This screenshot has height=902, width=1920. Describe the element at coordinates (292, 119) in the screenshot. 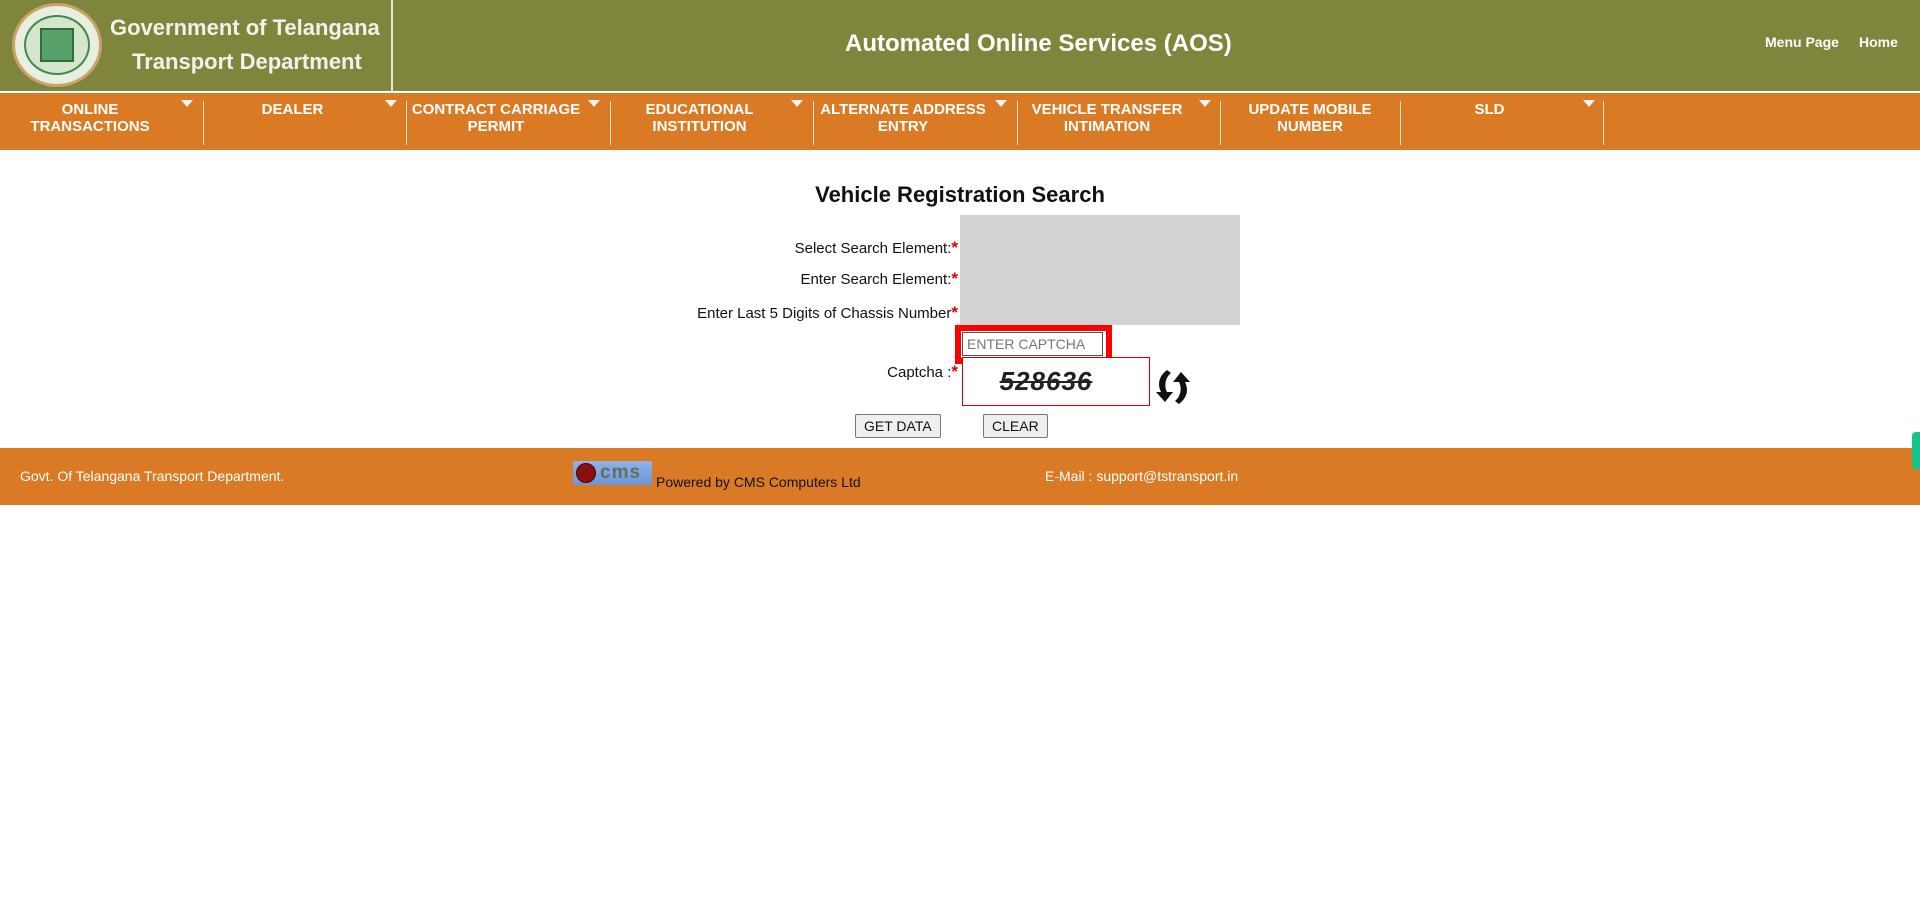

I see `nav-item-dealer: DEALER` at that location.